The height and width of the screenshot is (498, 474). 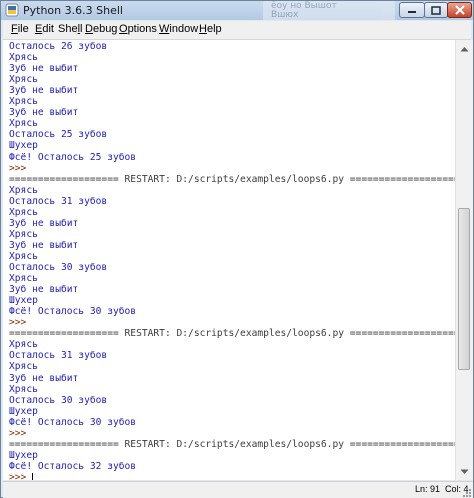 I want to click on minimize-button, so click(x=412, y=10).